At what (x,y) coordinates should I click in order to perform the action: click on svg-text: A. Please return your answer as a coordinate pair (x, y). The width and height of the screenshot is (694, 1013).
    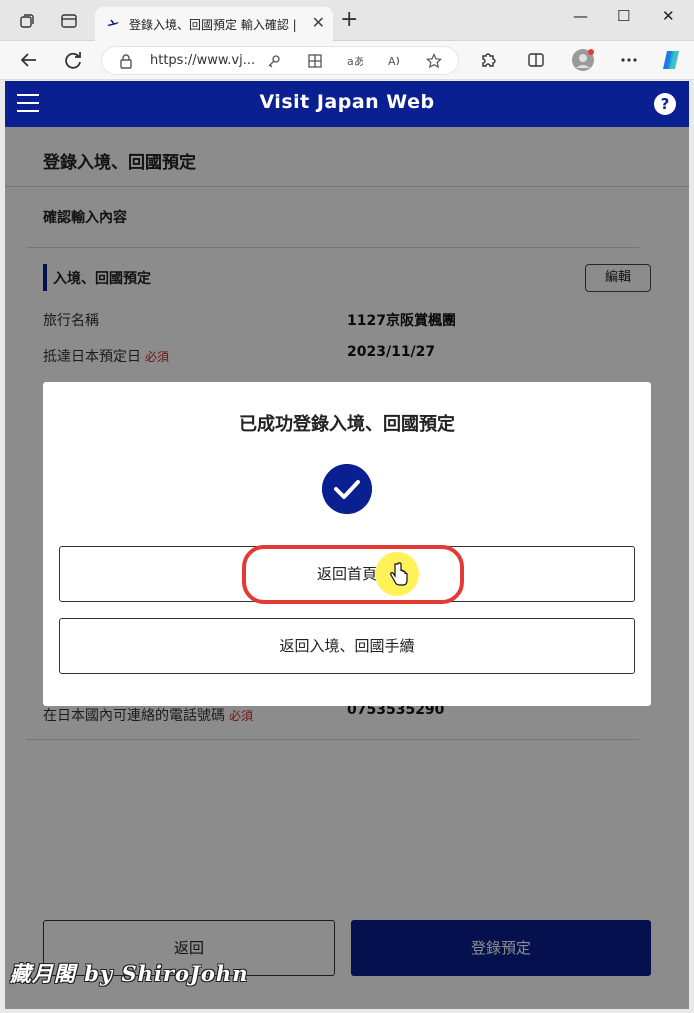
    Looking at the image, I should click on (392, 61).